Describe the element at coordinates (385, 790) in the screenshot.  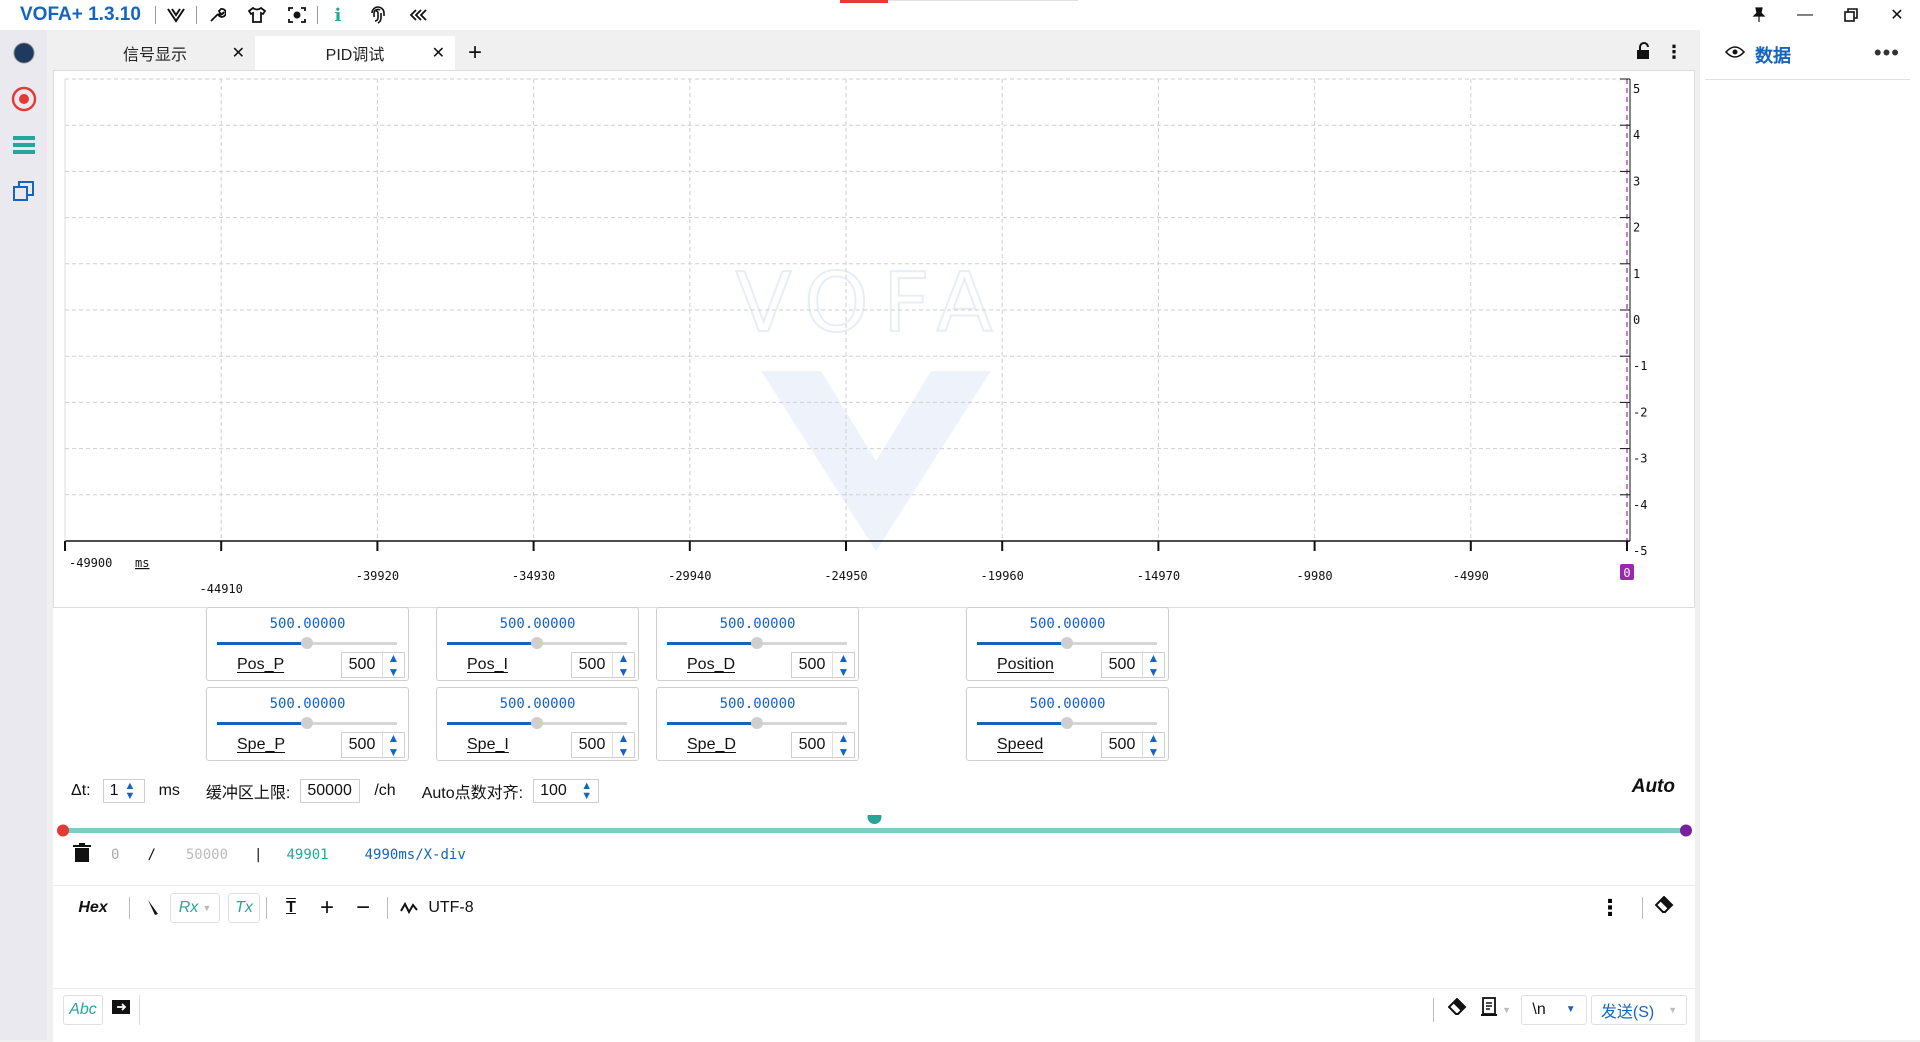
I see `buffer-unit: /ch` at that location.